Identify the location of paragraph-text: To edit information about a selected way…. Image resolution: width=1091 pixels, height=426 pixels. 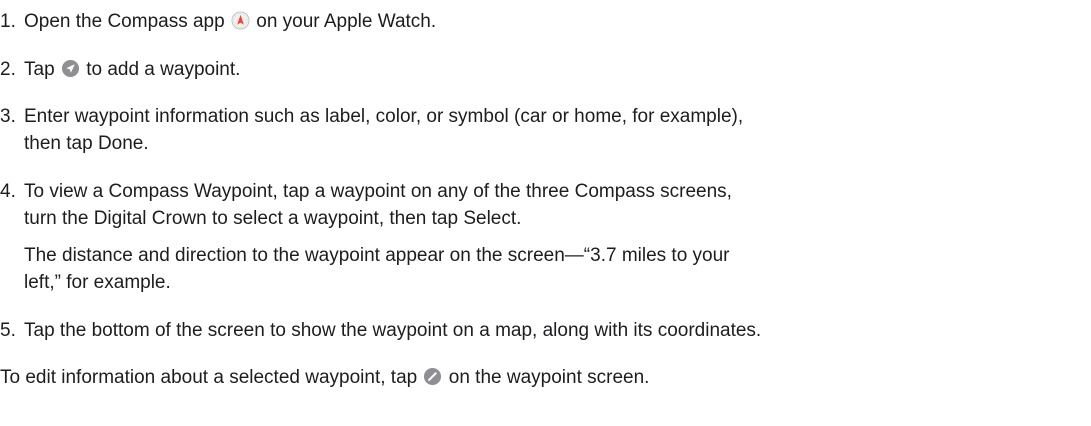
(209, 377).